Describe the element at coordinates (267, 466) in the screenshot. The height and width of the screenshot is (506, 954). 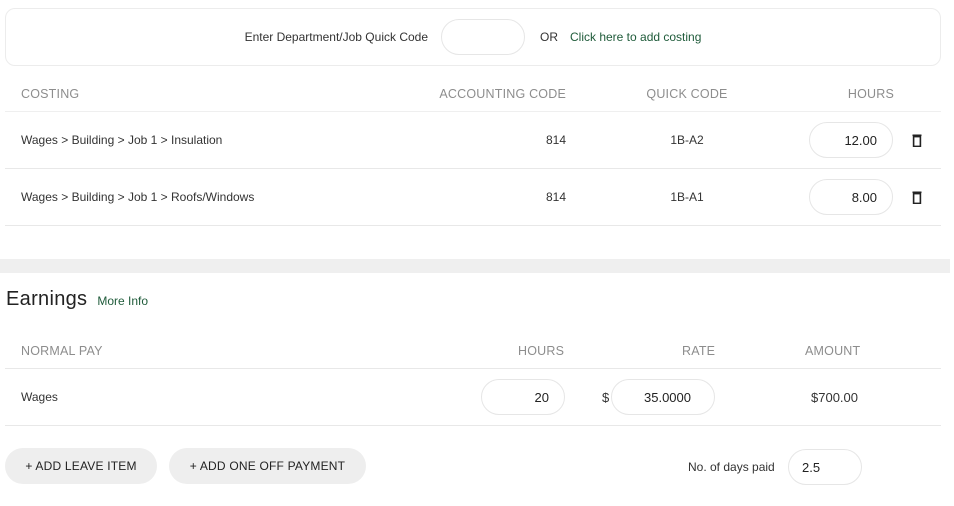
I see `add-one-off-payment-button: + ADD ONE OFF PAYMENT` at that location.